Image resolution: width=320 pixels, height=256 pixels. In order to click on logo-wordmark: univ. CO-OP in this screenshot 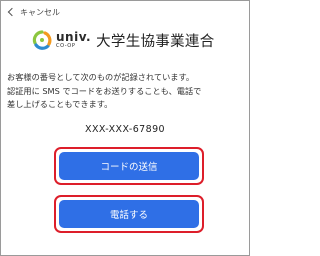, I will do `click(73, 40)`.